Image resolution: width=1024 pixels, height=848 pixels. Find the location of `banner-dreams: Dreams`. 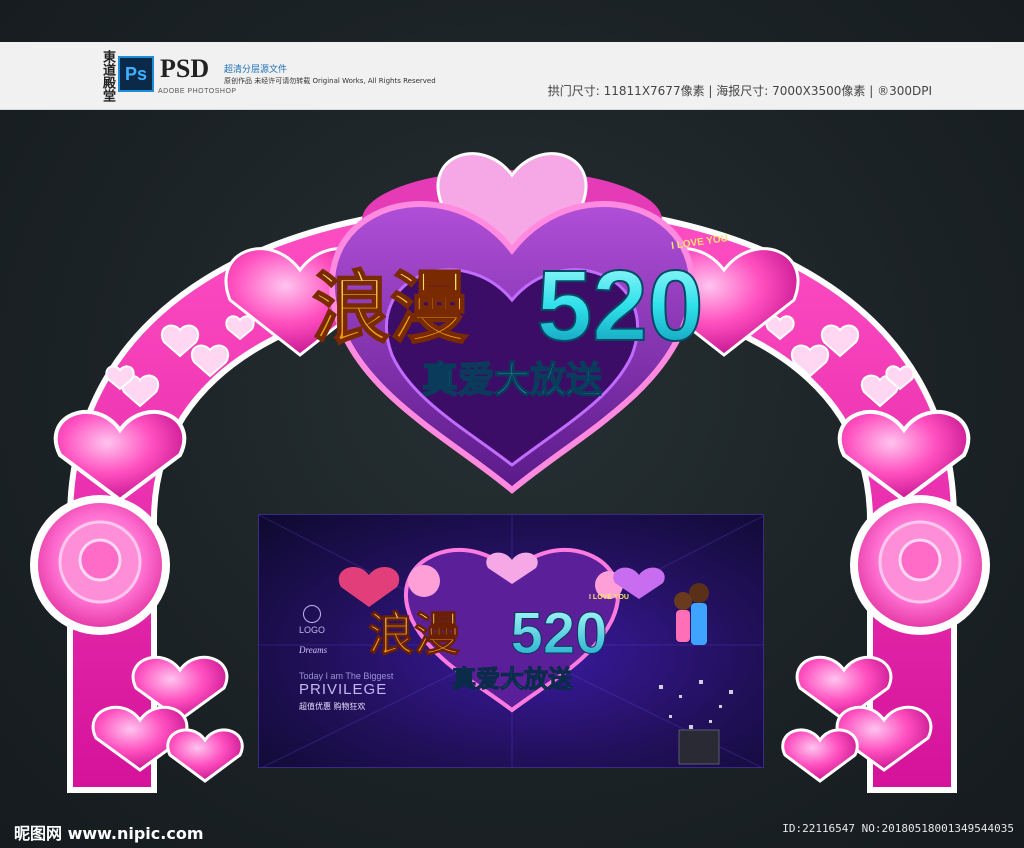

banner-dreams: Dreams is located at coordinates (313, 650).